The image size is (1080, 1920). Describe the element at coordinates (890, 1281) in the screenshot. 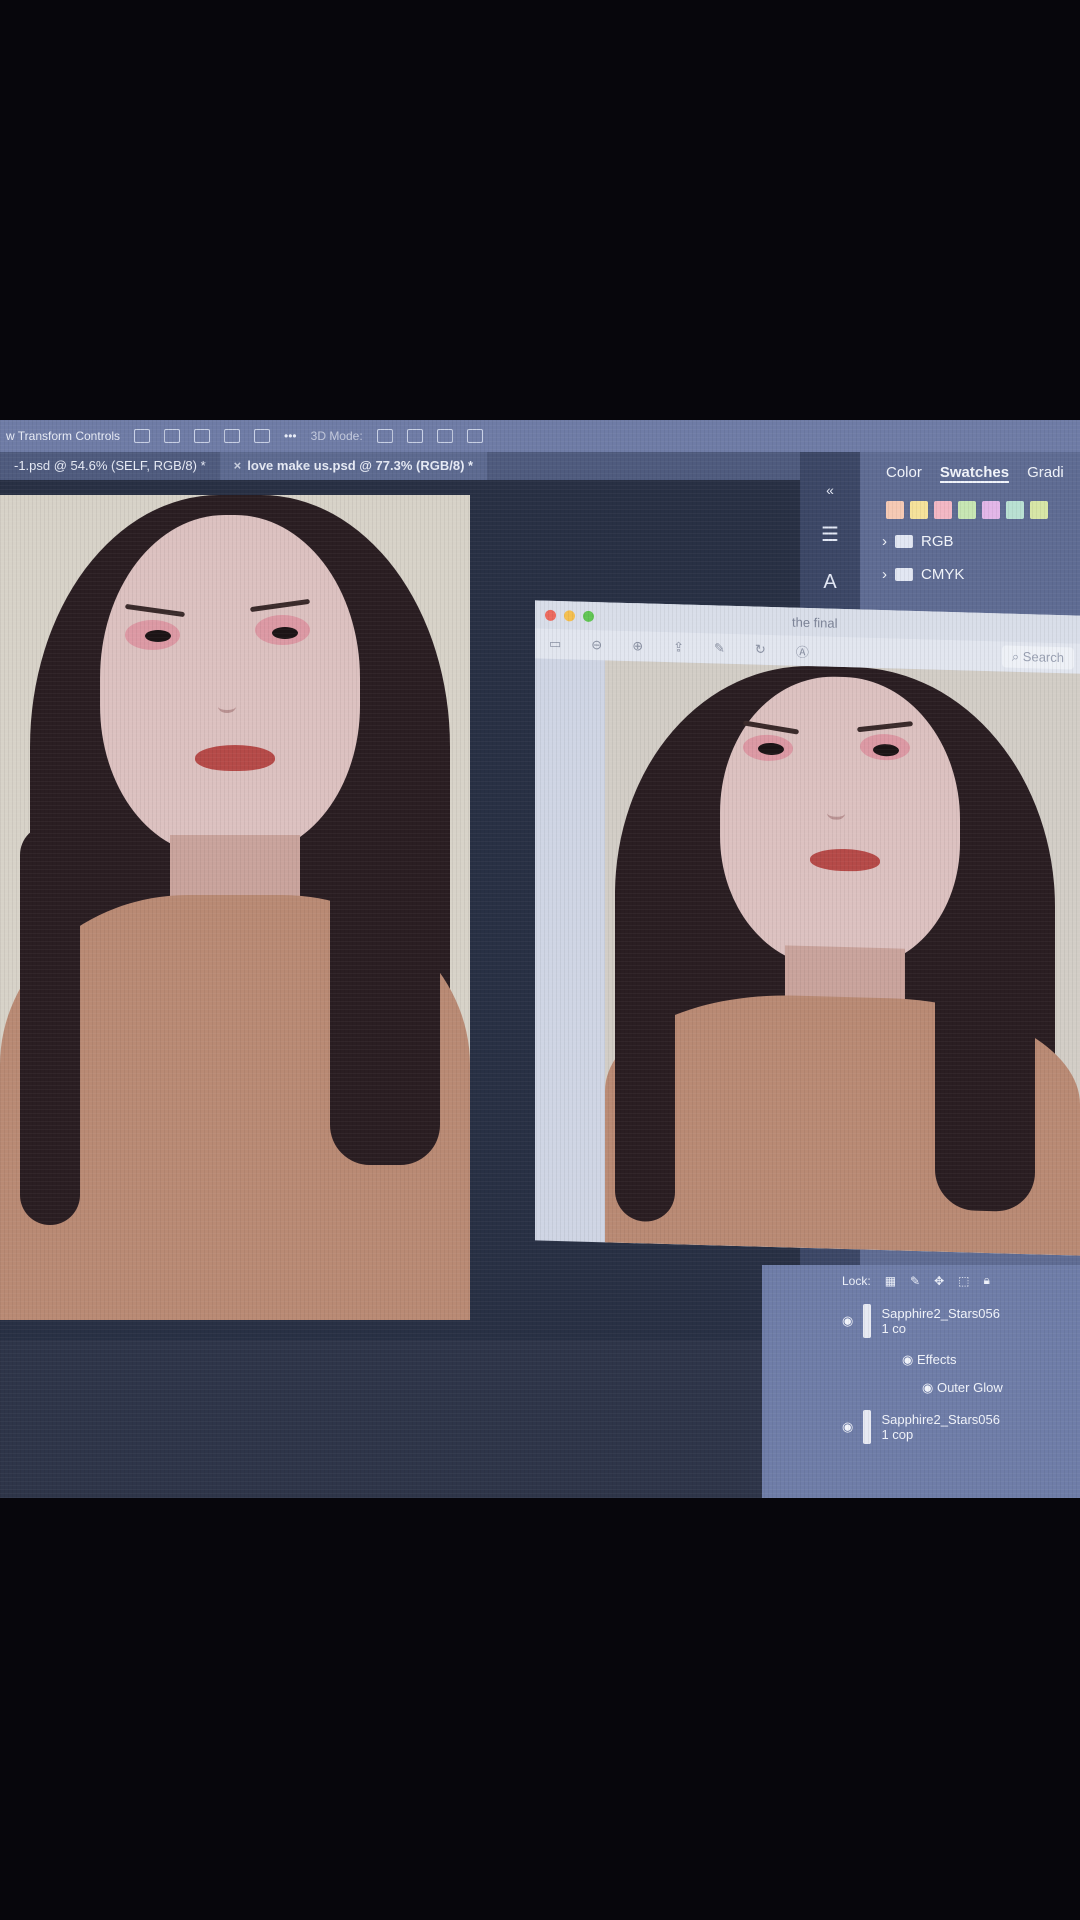

I see `lock-pixels-icon: ▦` at that location.